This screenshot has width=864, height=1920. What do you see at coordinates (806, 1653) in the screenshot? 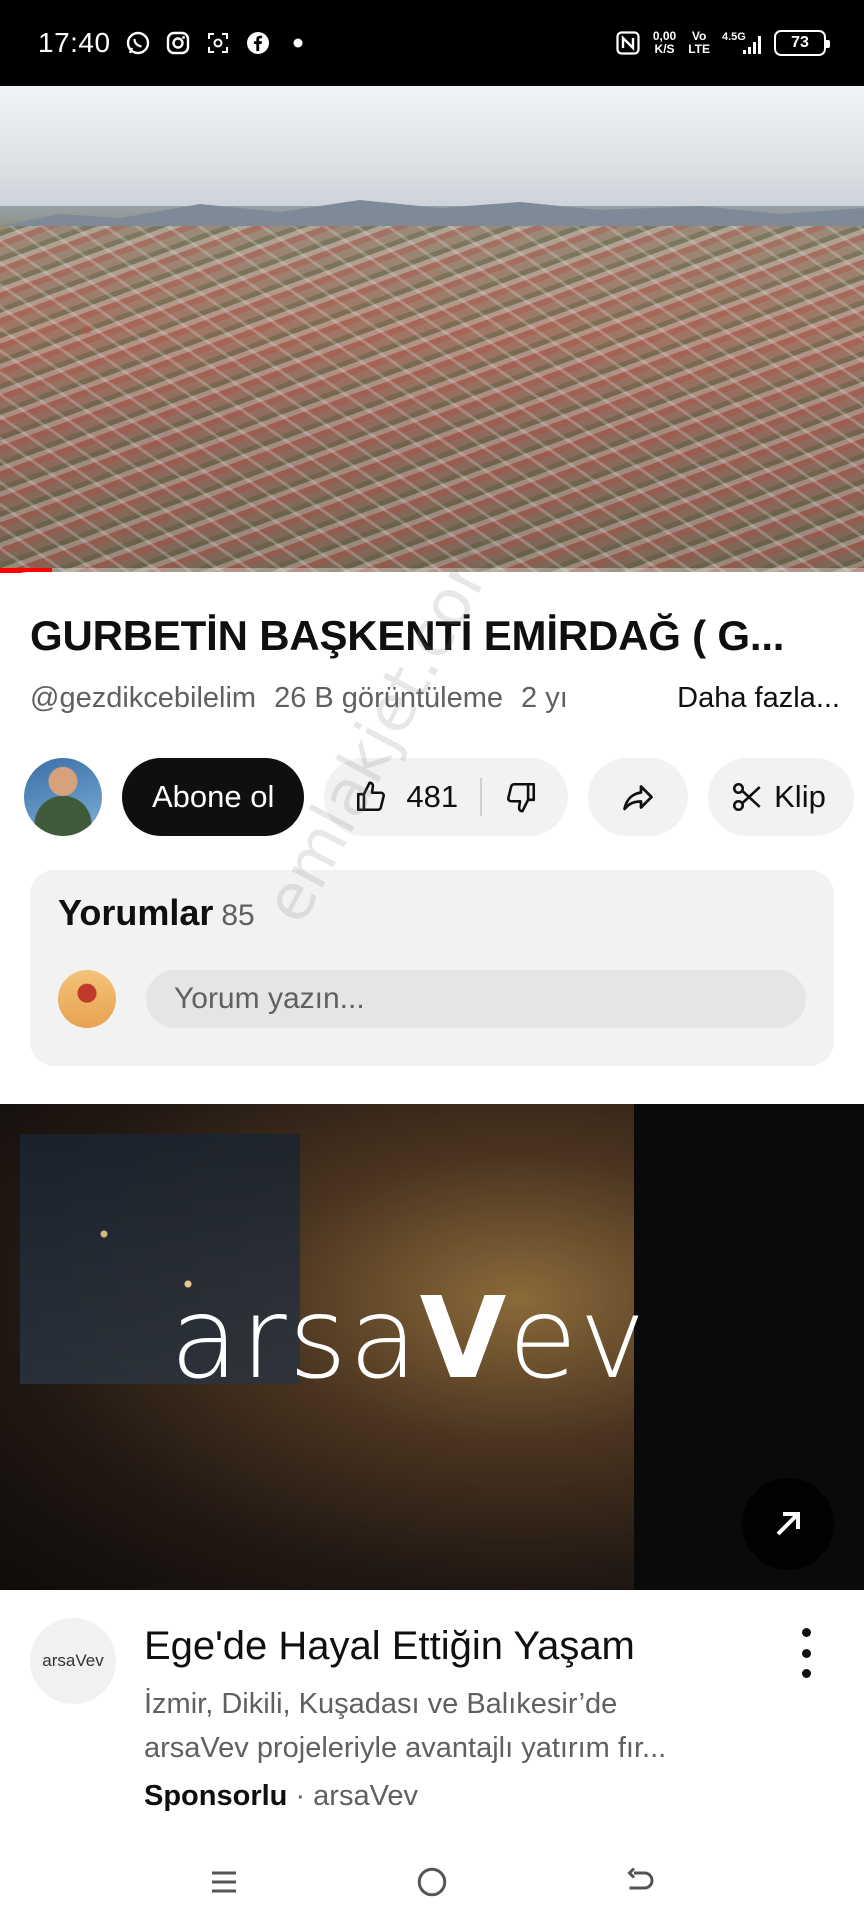
I see `more-options-icon` at bounding box center [806, 1653].